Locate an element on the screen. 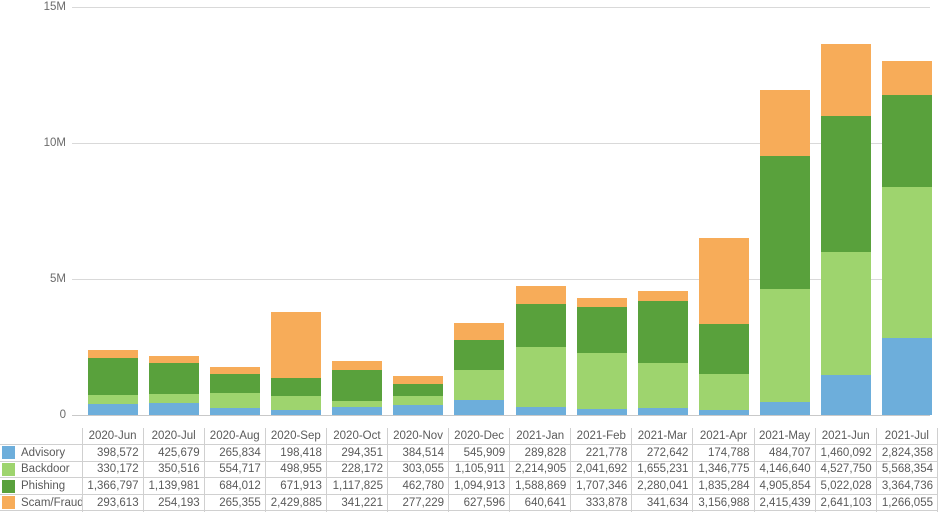  table-cell: 425,679 is located at coordinates (173, 453).